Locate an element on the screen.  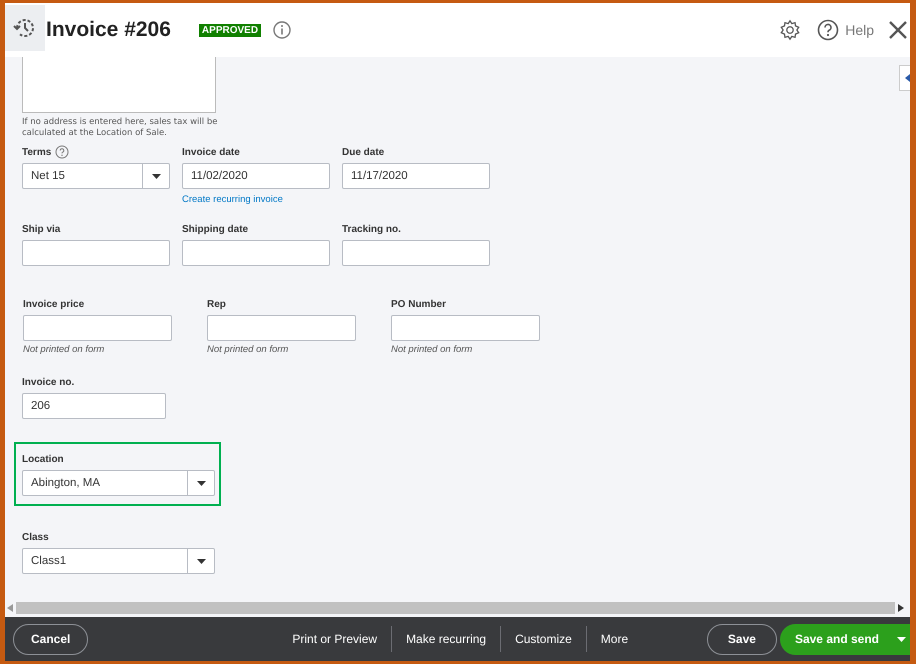
field-label: Invoice no. is located at coordinates (48, 382).